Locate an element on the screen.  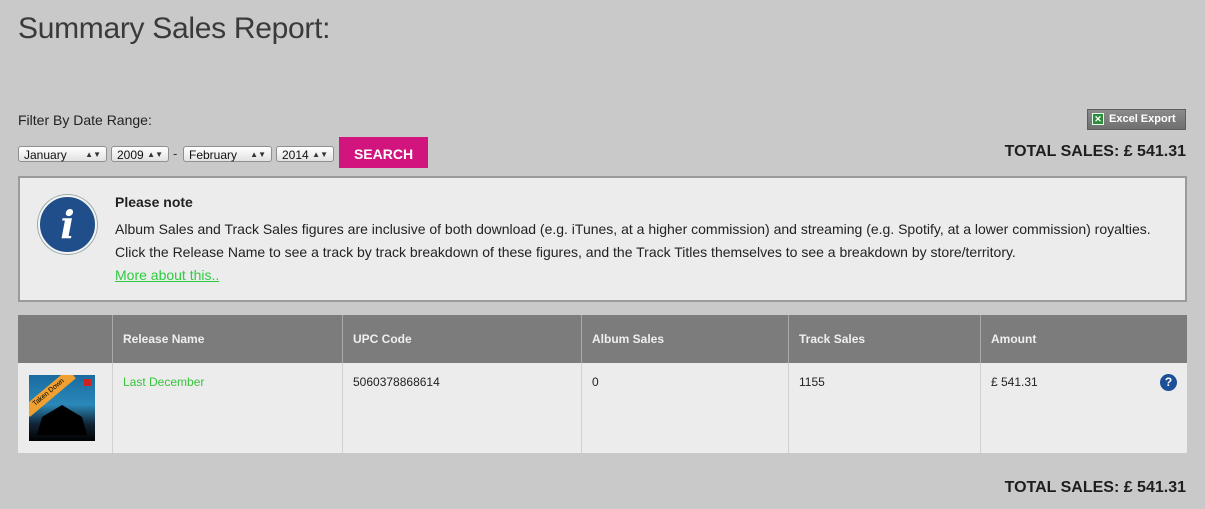
amount-cell: £ 541.31 ? is located at coordinates (1083, 408).